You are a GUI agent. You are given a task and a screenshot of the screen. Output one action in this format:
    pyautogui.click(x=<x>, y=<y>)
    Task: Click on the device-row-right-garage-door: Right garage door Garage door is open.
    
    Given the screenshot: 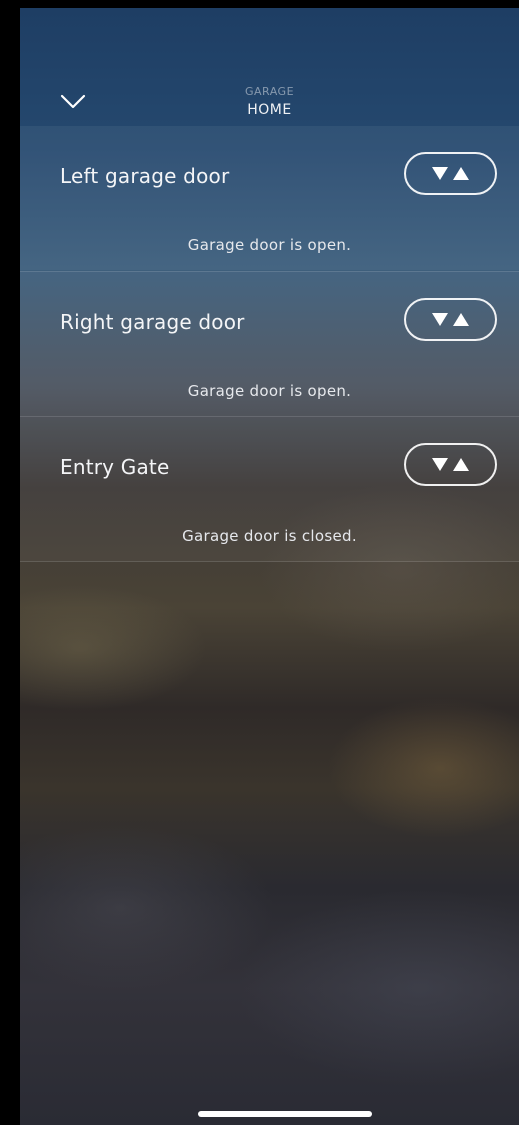 What is the action you would take?
    pyautogui.click(x=269, y=344)
    